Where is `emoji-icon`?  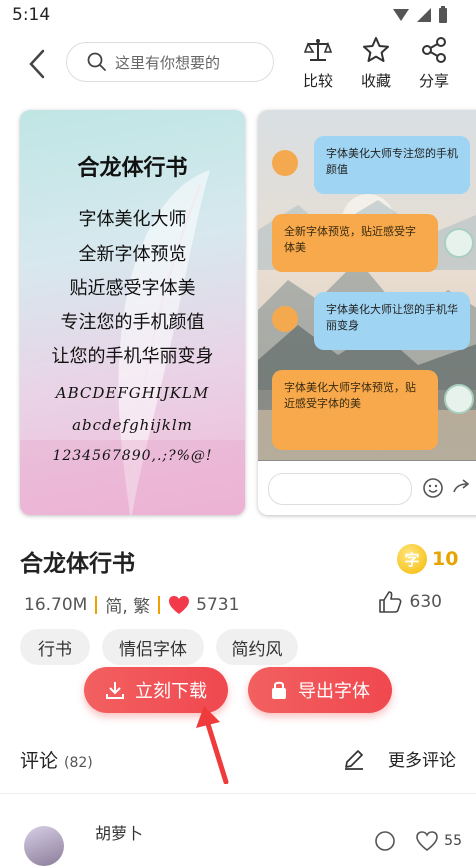
emoji-icon is located at coordinates (433, 488).